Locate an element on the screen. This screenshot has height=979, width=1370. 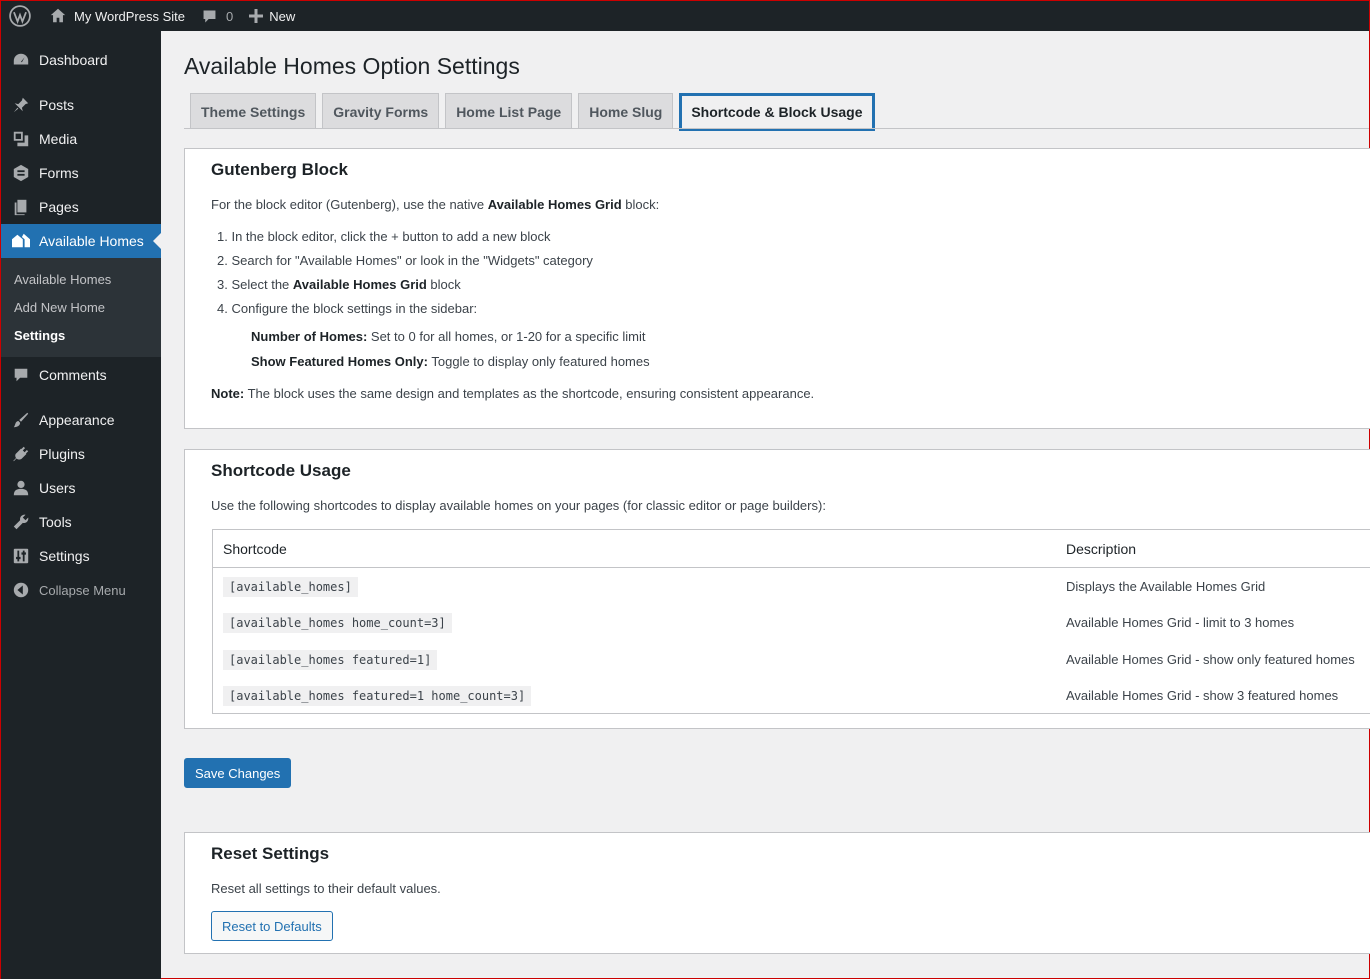
sidebar-item-label: Available Homes is located at coordinates (91, 241).